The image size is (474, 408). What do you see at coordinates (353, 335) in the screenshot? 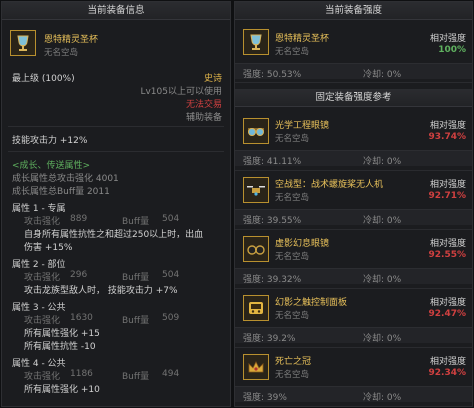
I see `stat-line: 强度: 39.2% 冷却: 0%` at bounding box center [353, 335].